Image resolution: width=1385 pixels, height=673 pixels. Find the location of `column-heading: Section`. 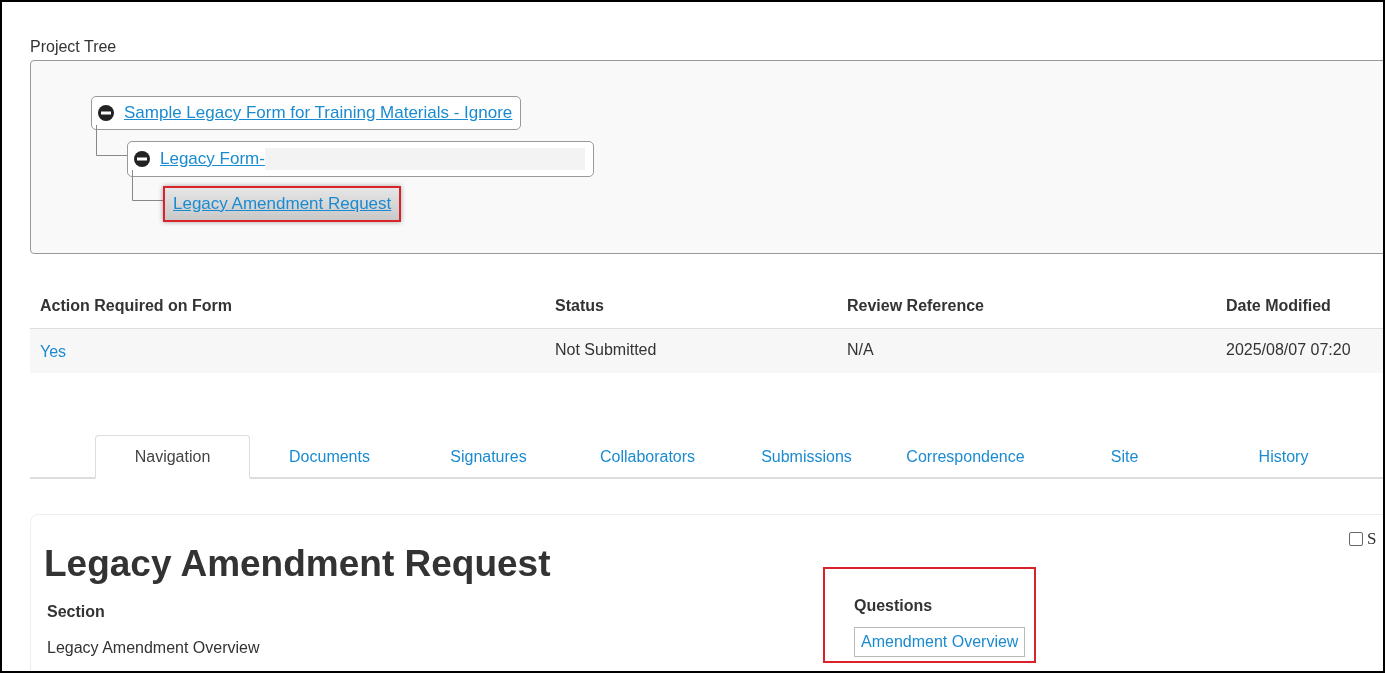

column-heading: Section is located at coordinates (76, 612).